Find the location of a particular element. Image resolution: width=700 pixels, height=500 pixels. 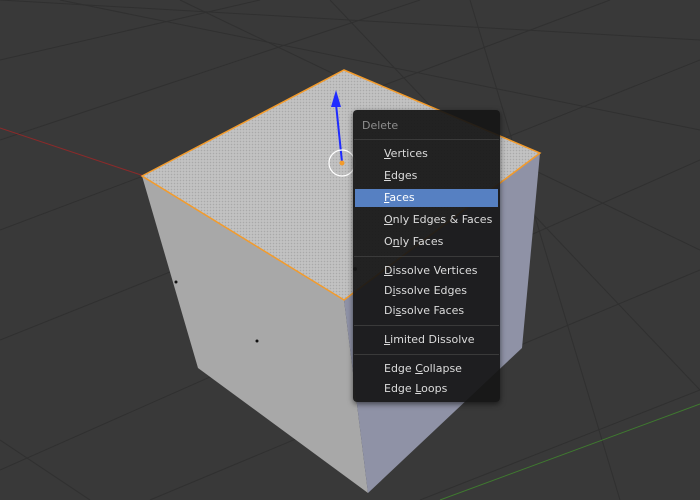

menu-item-edge-collapse: Edge Collapse is located at coordinates (426, 369).